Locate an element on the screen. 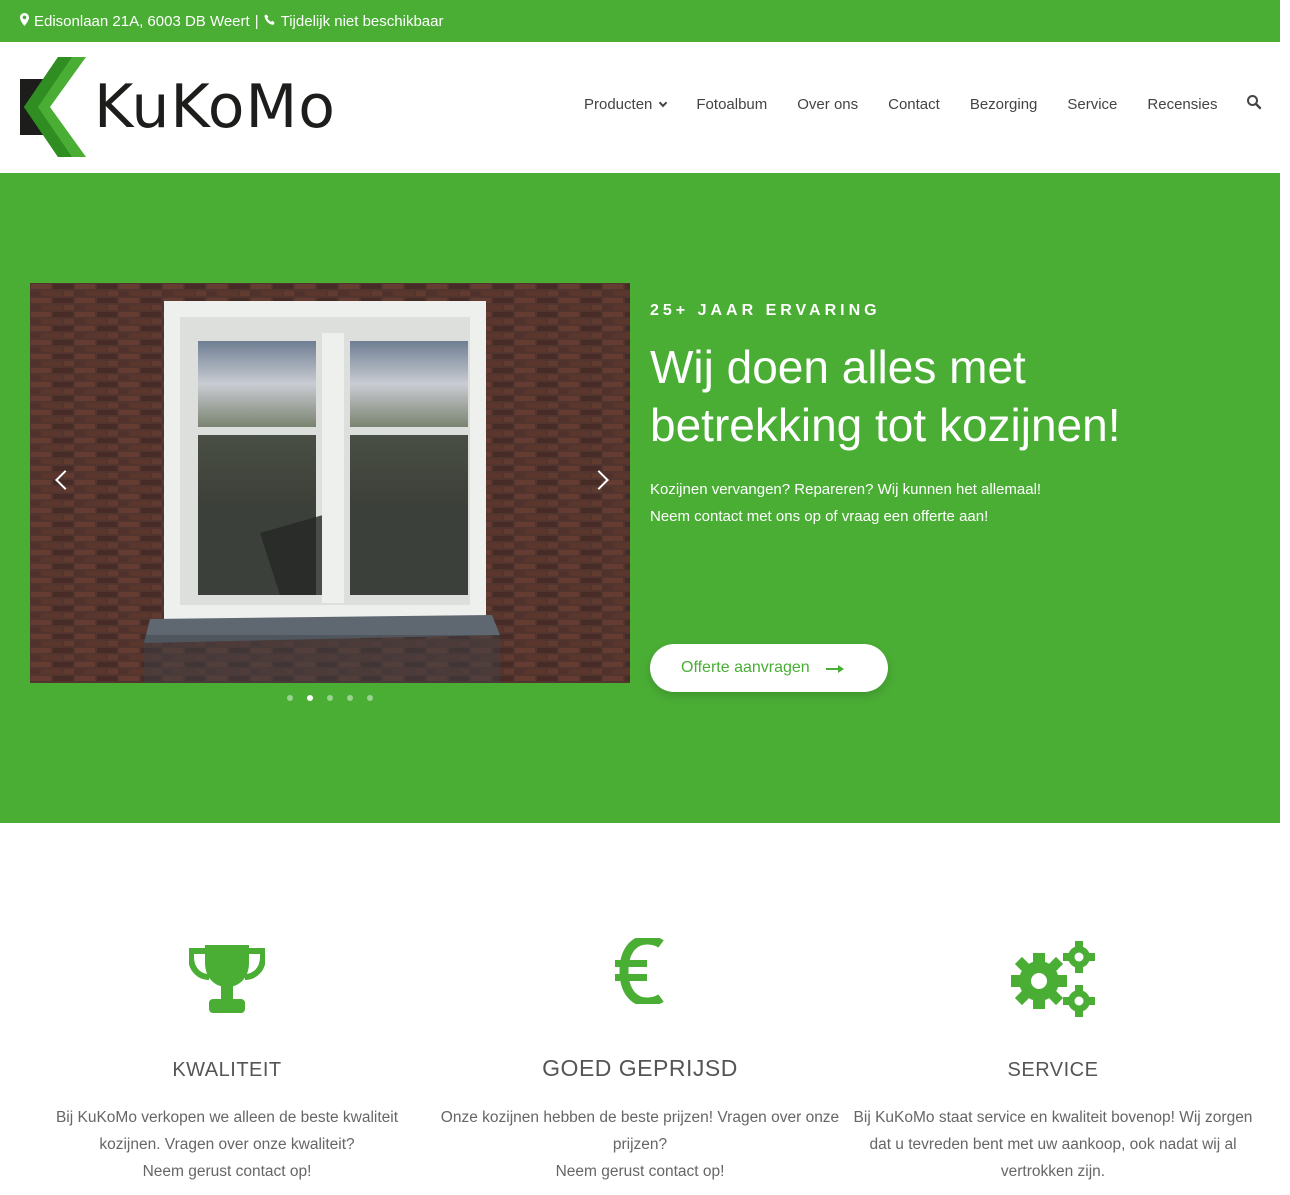  feature-title: KWALITEIT is located at coordinates (227, 1070).